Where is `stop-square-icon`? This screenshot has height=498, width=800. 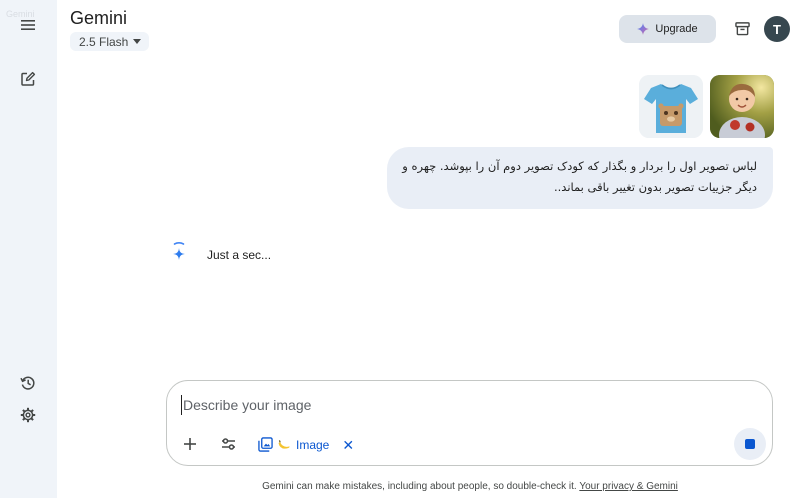
stop-square-icon is located at coordinates (750, 444).